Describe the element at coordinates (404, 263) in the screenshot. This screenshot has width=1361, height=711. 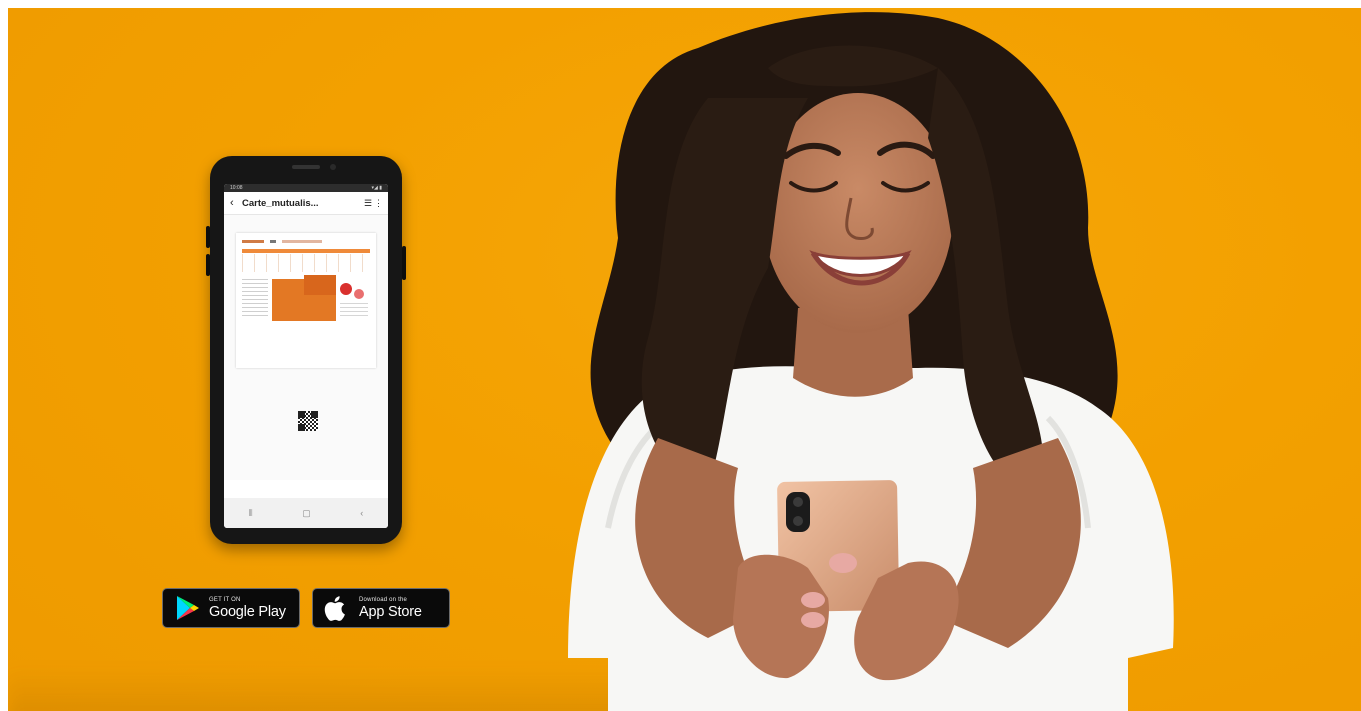
I see `phone-power-button` at that location.